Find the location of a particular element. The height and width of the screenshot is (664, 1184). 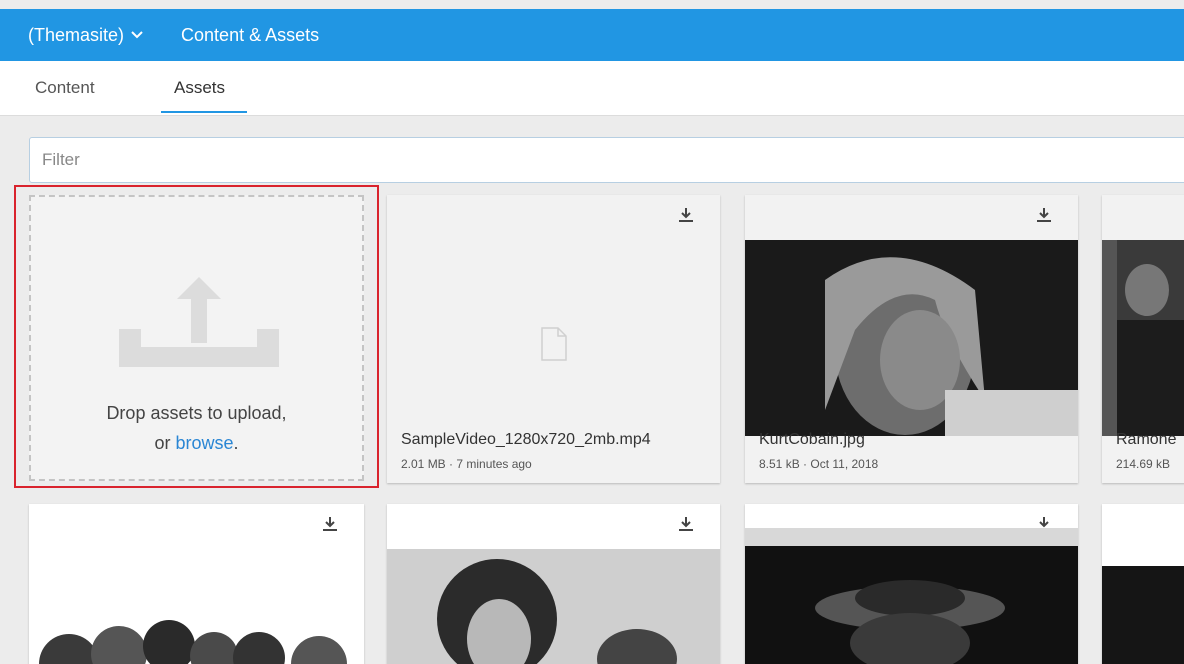

upload-icon is located at coordinates (199, 322).